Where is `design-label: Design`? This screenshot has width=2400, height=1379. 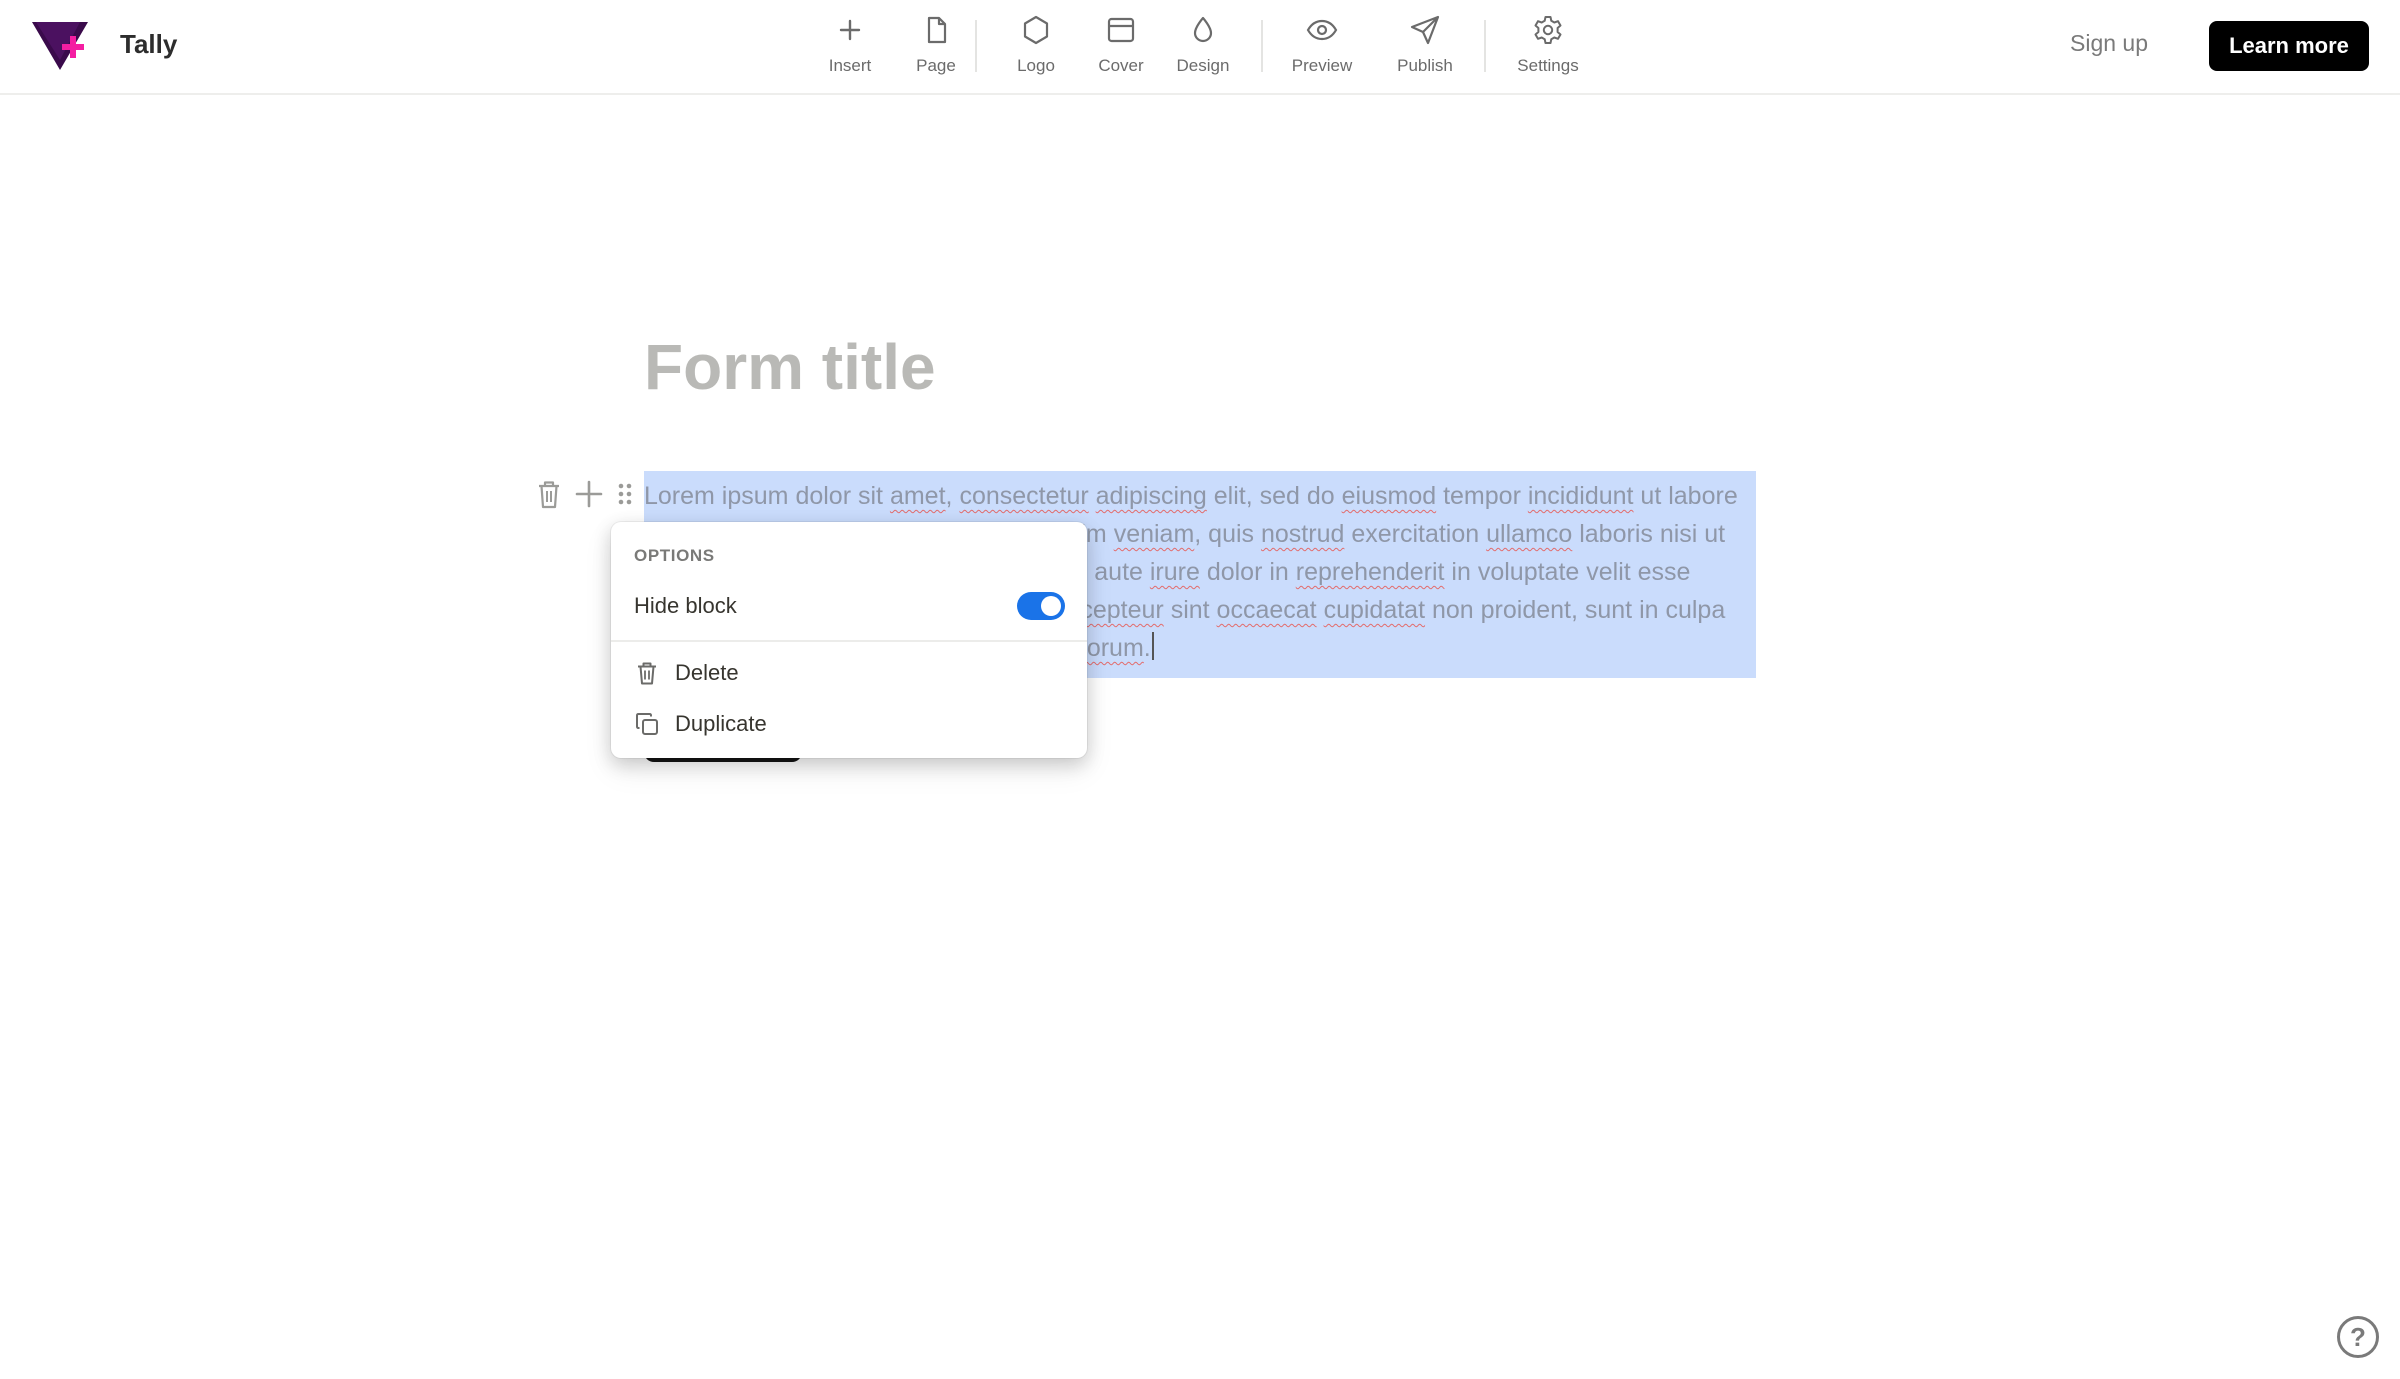 design-label: Design is located at coordinates (1203, 65).